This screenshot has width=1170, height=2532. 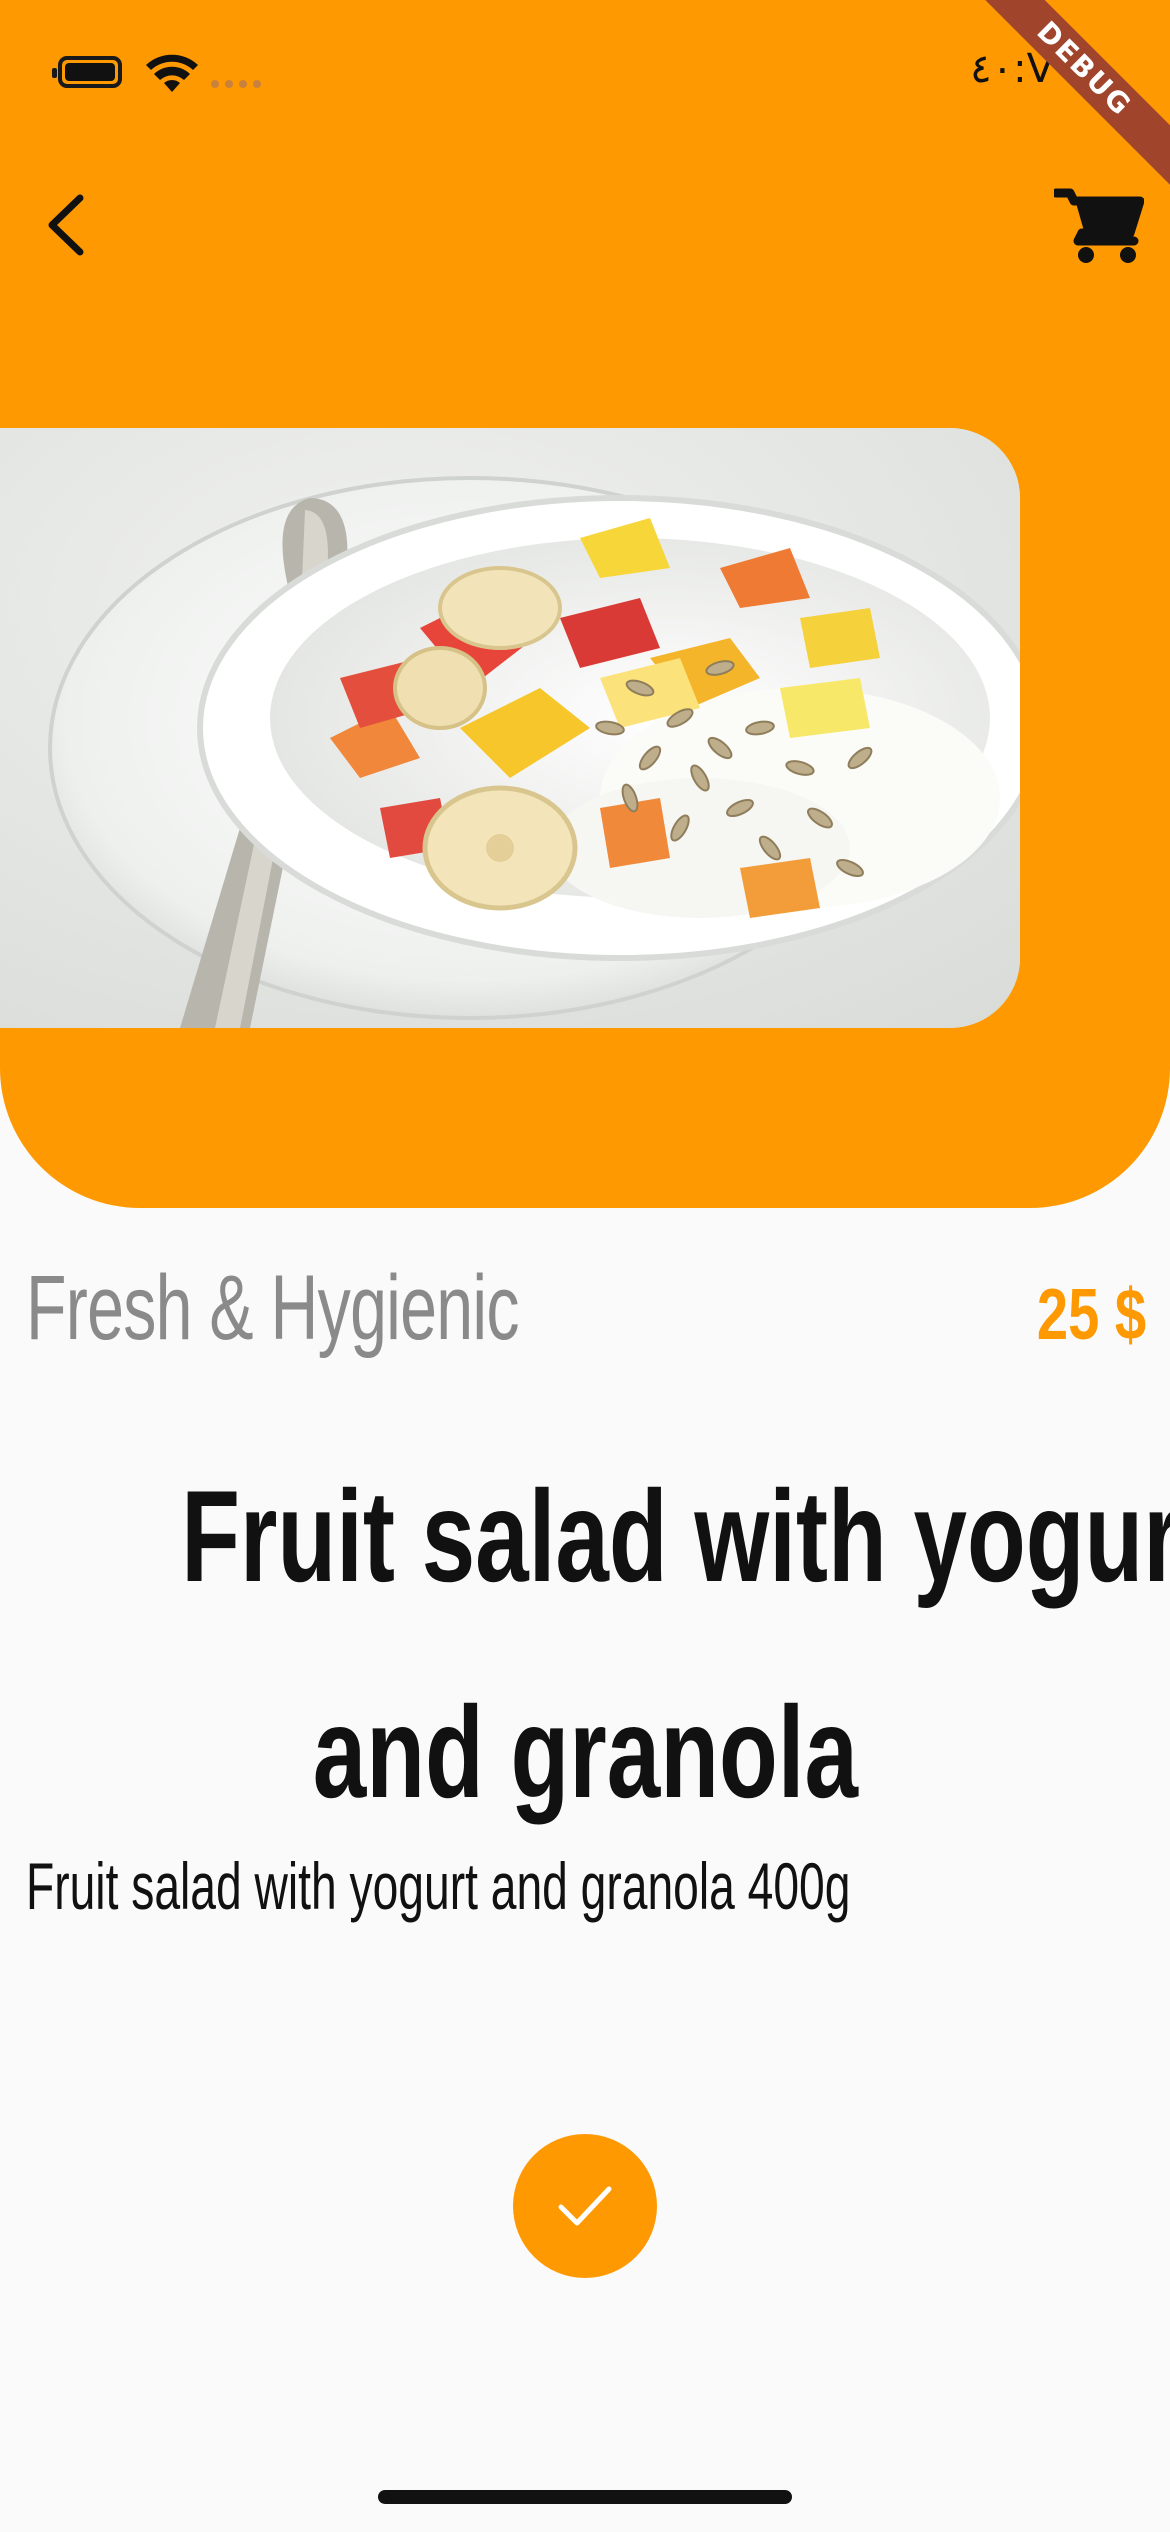 I want to click on debug-banner: DEBUG, so click(x=1070, y=100).